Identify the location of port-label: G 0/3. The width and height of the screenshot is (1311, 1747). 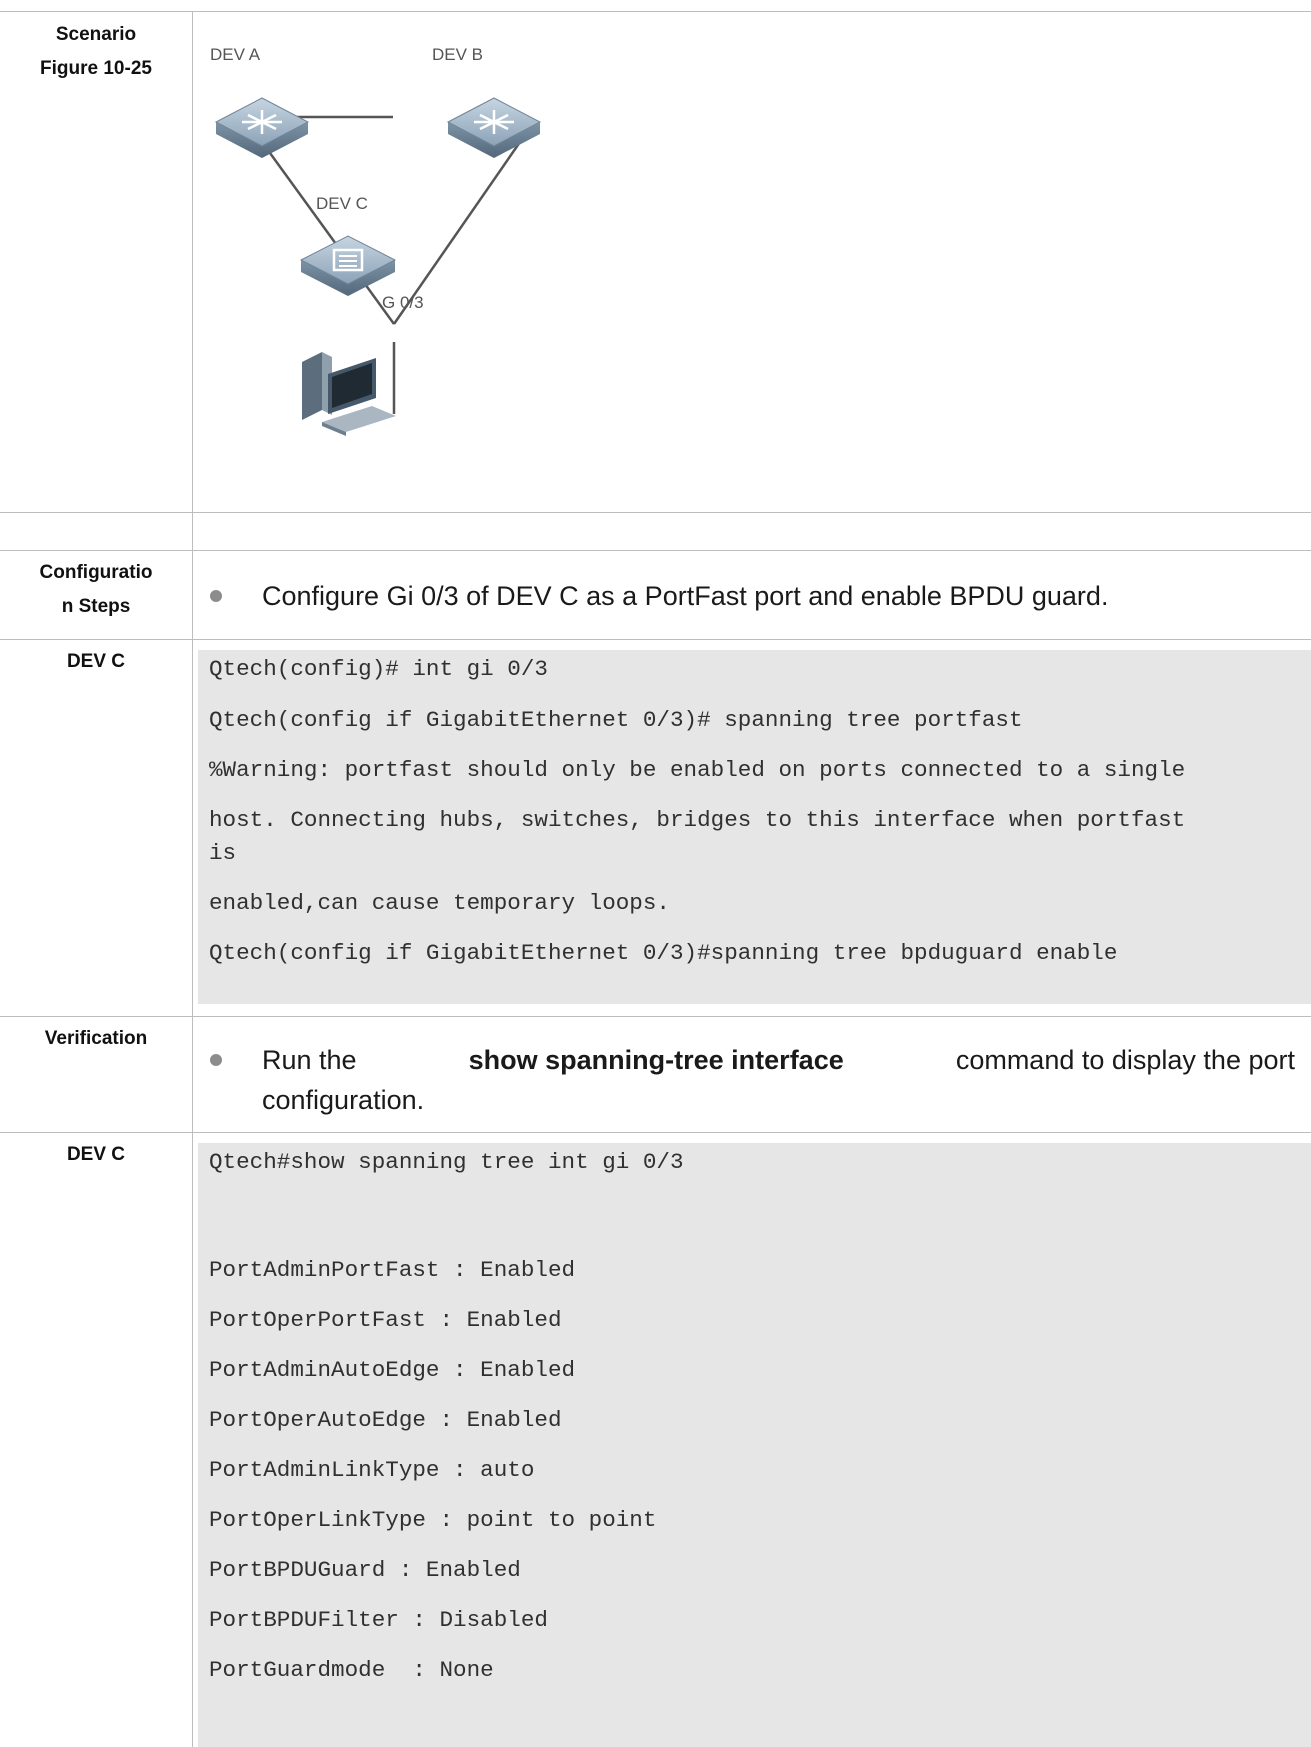
(403, 302).